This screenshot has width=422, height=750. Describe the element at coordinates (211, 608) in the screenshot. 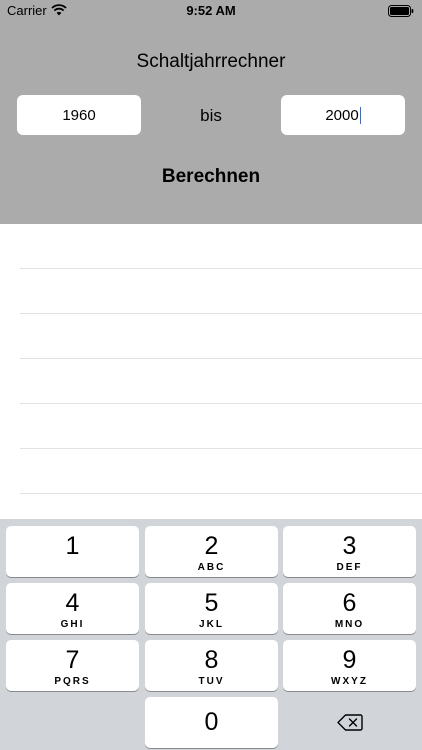

I see `key-5: 5 JKL` at that location.